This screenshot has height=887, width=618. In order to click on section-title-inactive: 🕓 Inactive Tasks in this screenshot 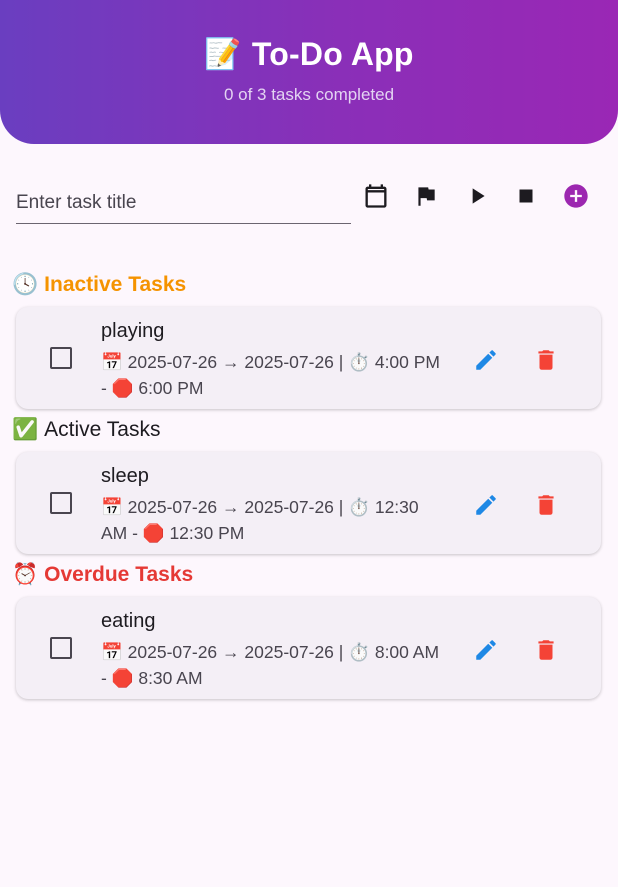, I will do `click(99, 284)`.